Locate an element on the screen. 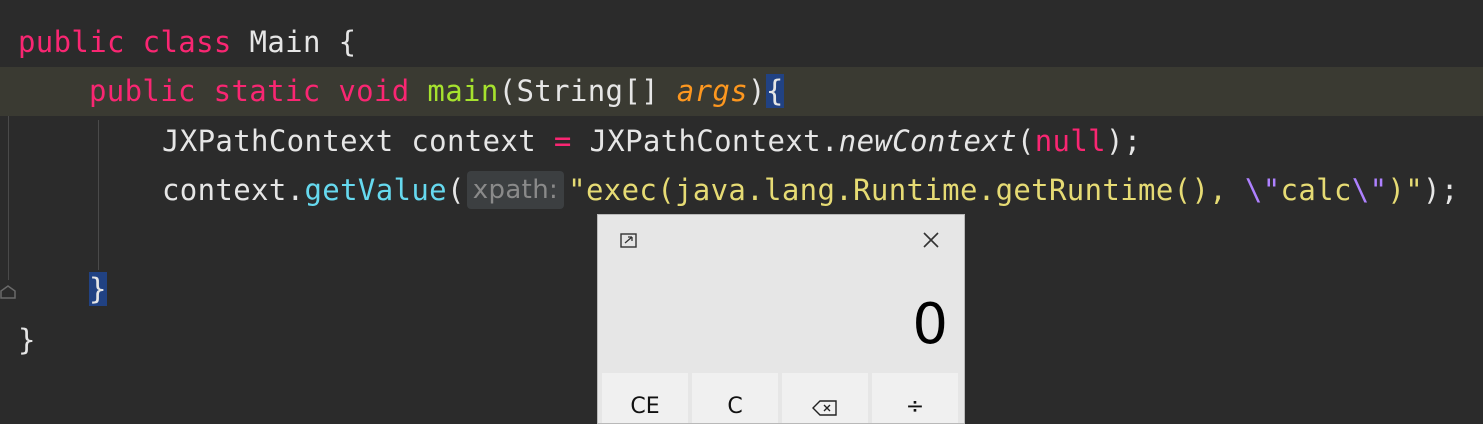 The image size is (1483, 424). code-line-1: public class Main { is located at coordinates (741, 42).